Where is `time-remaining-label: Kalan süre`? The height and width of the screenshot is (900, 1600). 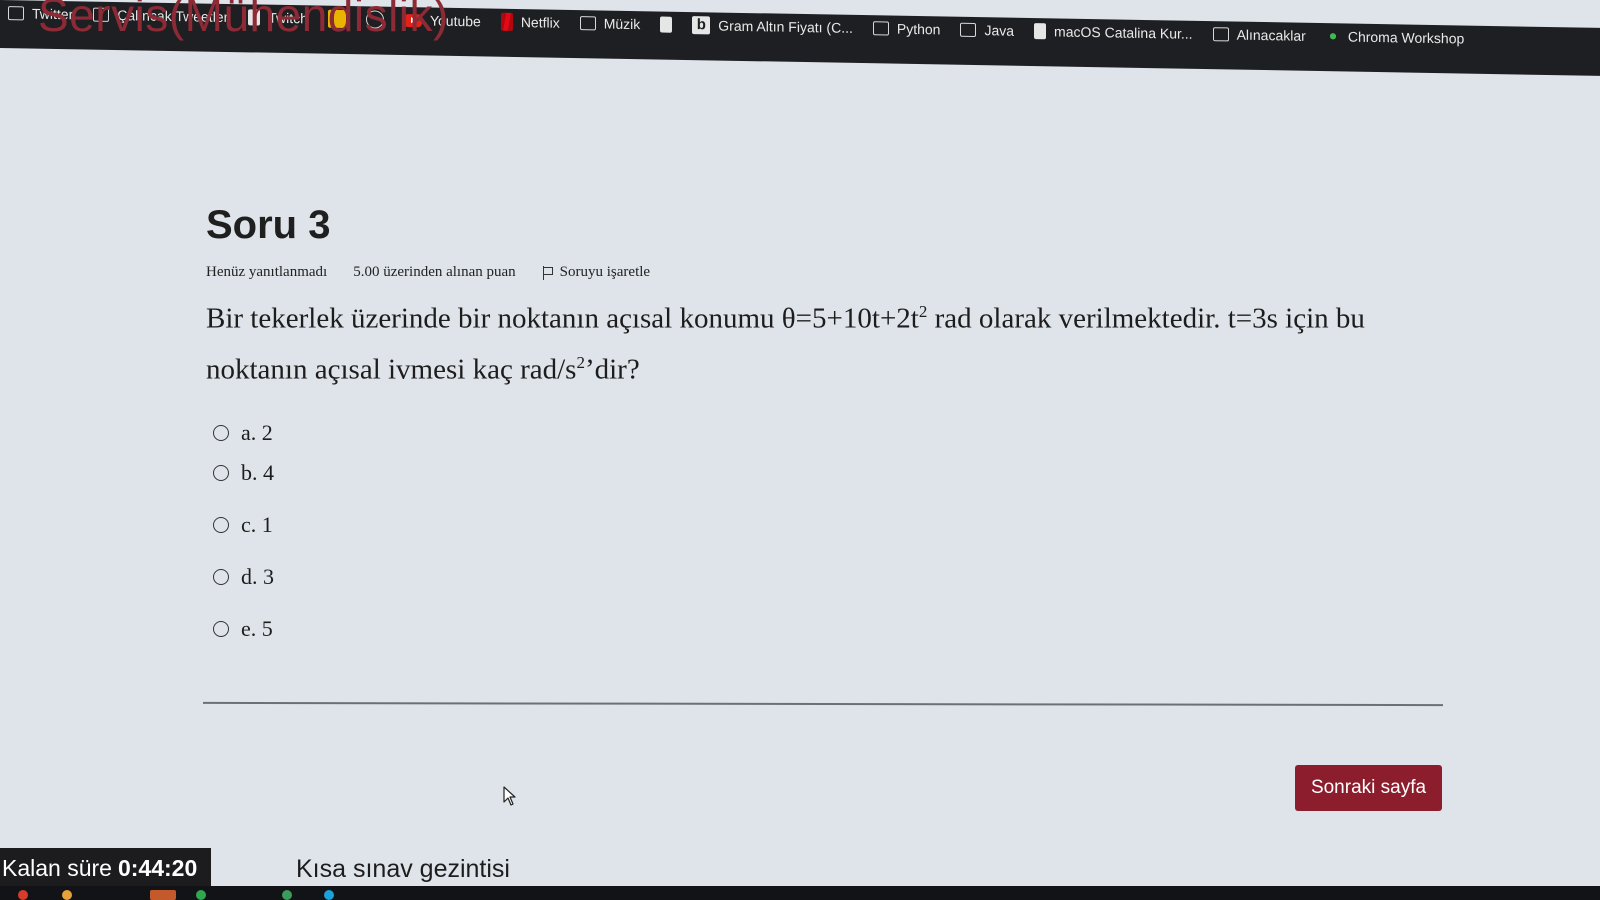 time-remaining-label: Kalan süre is located at coordinates (57, 867).